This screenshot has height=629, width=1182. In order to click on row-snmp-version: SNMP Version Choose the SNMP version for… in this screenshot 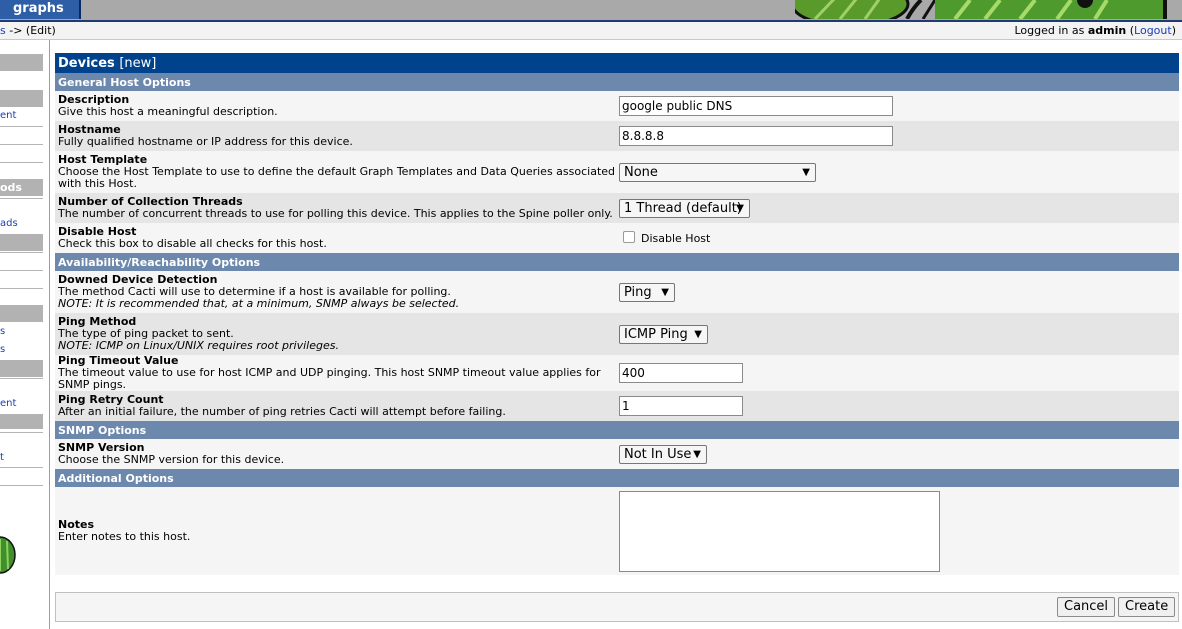, I will do `click(617, 454)`.